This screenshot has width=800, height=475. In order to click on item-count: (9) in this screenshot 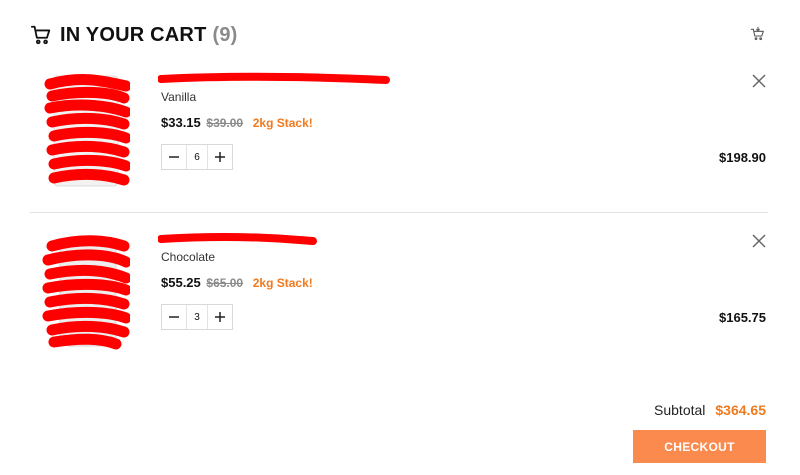, I will do `click(225, 35)`.